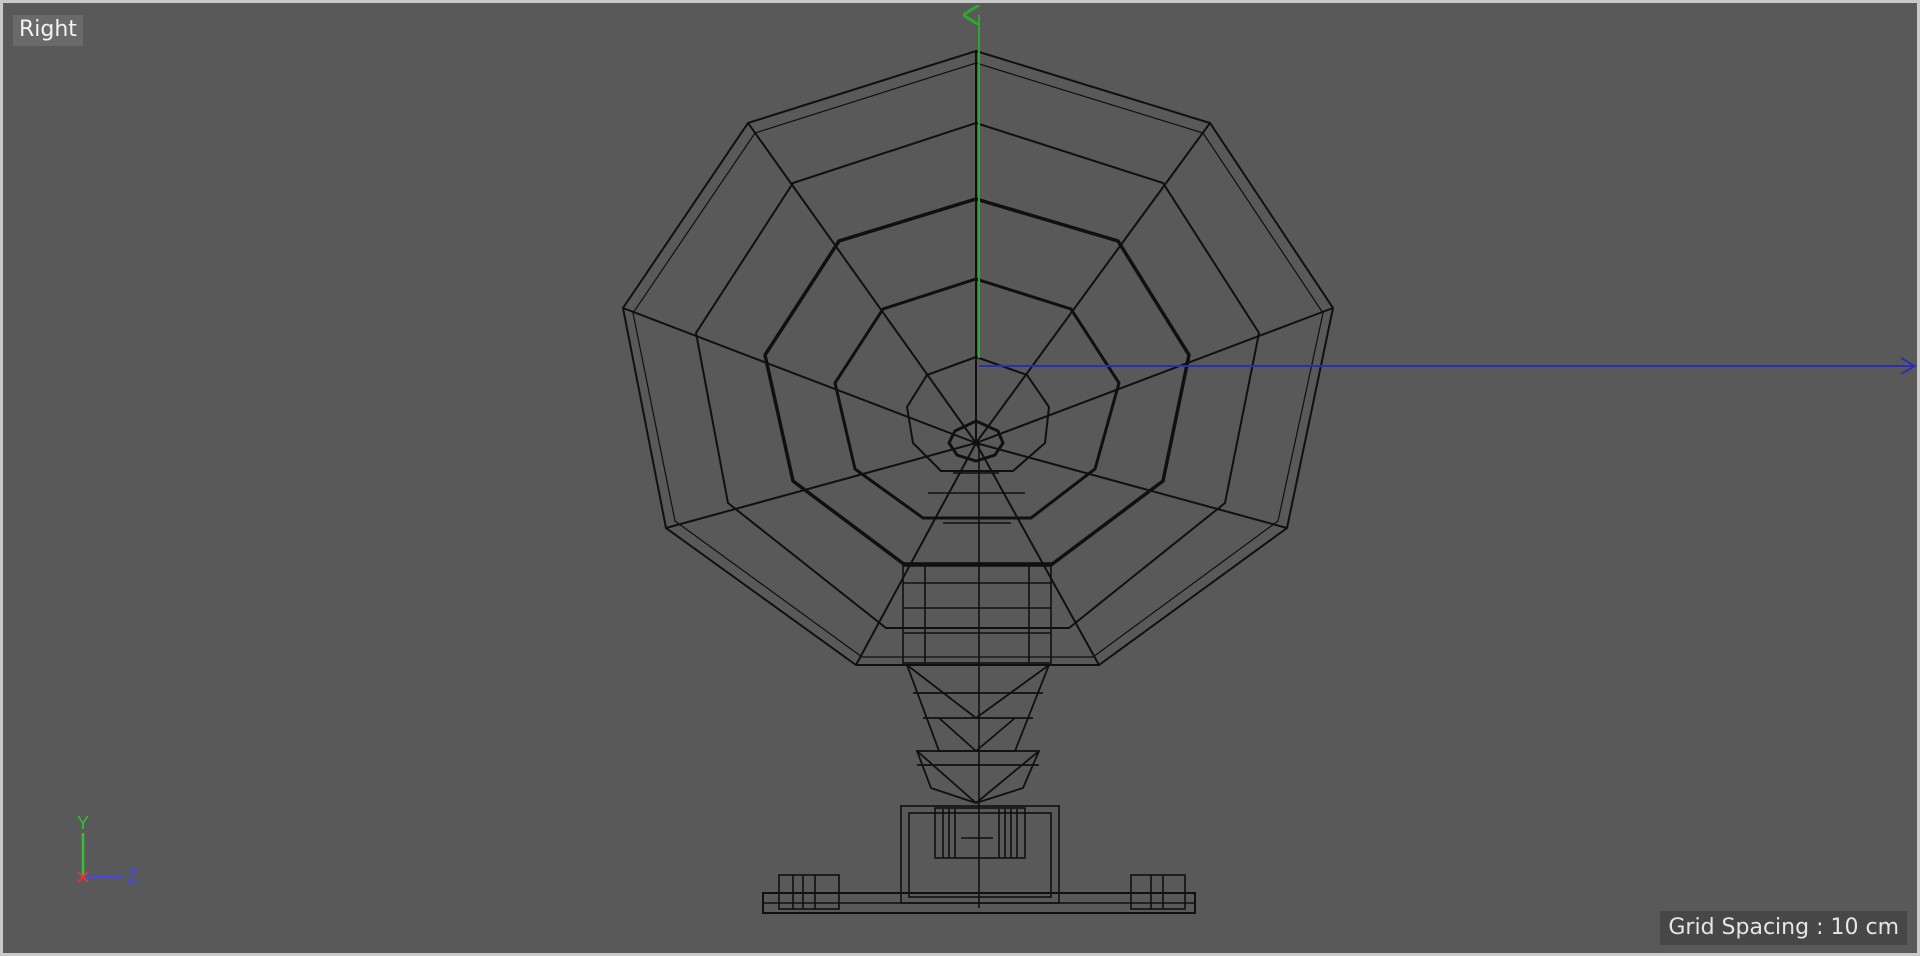 The height and width of the screenshot is (956, 1920). Describe the element at coordinates (48, 30) in the screenshot. I see `view-name-label: Right` at that location.